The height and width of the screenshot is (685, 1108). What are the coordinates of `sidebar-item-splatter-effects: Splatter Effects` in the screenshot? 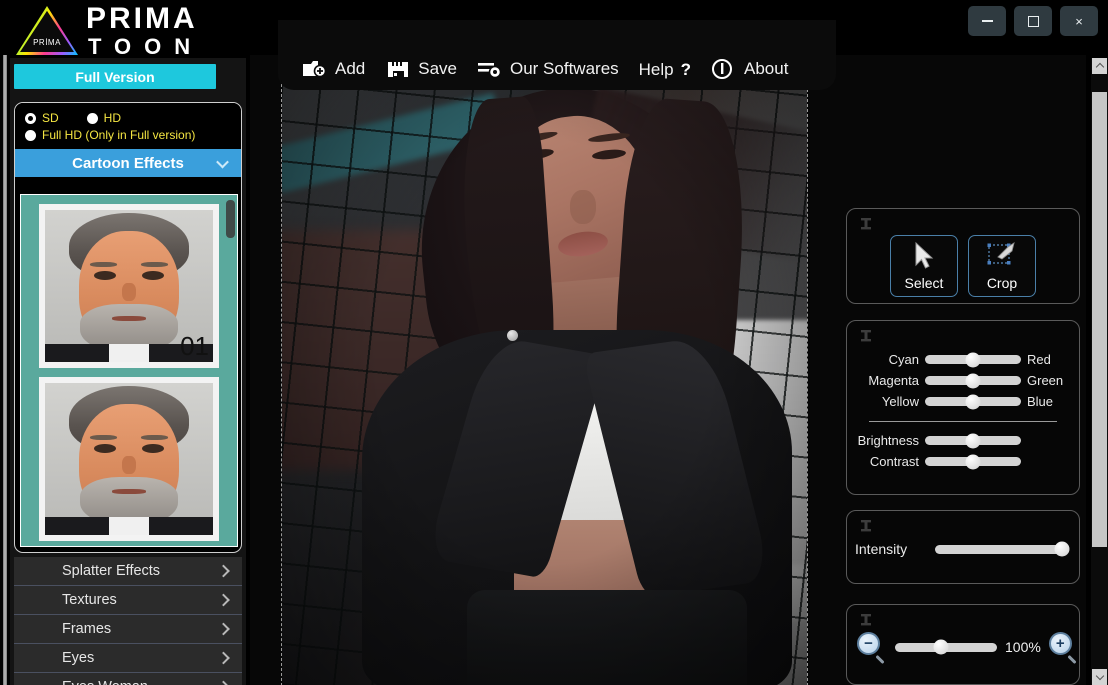 It's located at (128, 571).